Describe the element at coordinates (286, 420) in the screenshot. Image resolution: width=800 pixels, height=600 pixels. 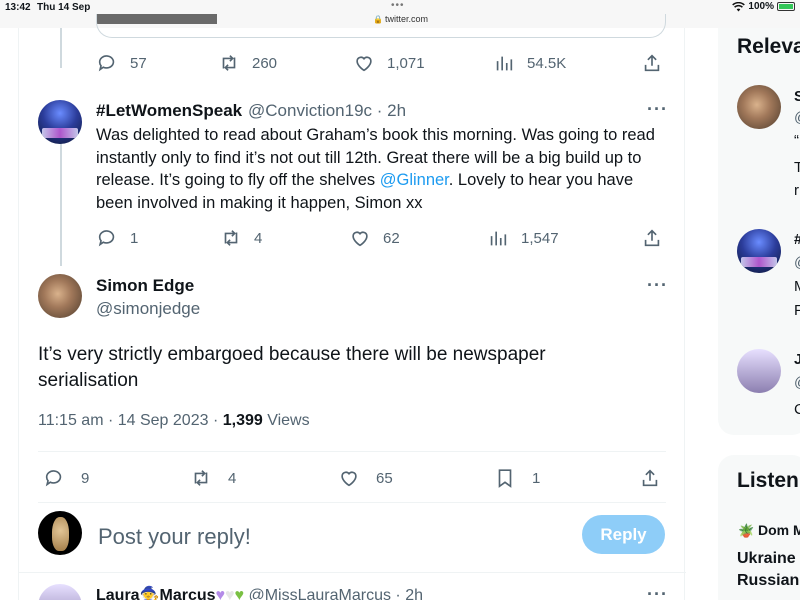
I see `views-label: Views` at that location.